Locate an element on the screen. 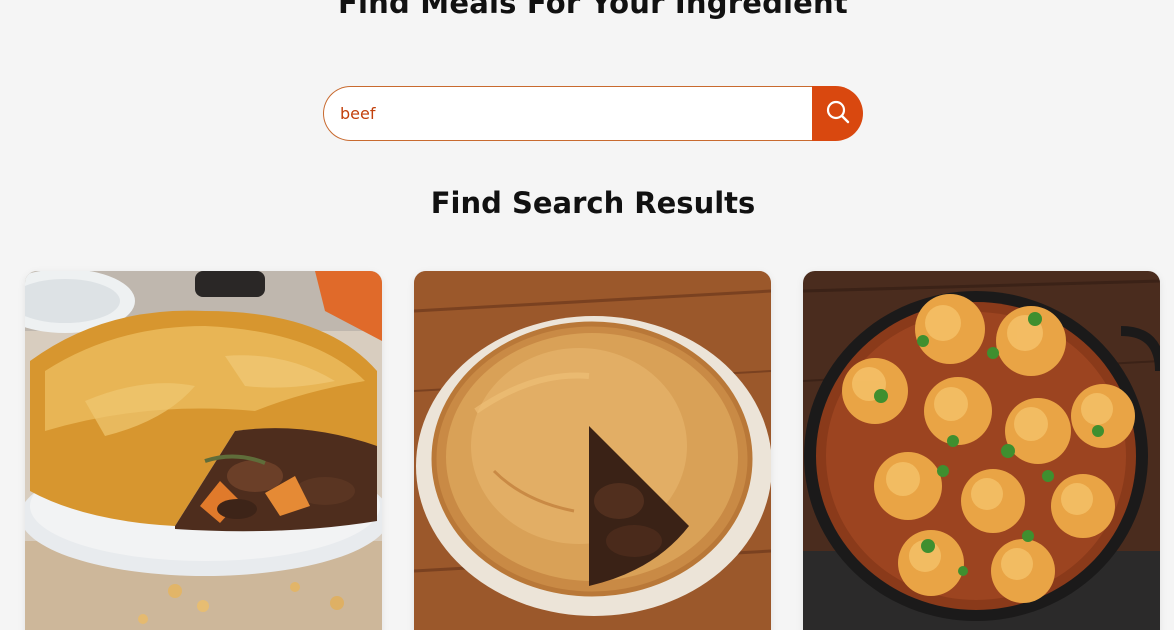 The height and width of the screenshot is (630, 1174). search-button is located at coordinates (837, 113).